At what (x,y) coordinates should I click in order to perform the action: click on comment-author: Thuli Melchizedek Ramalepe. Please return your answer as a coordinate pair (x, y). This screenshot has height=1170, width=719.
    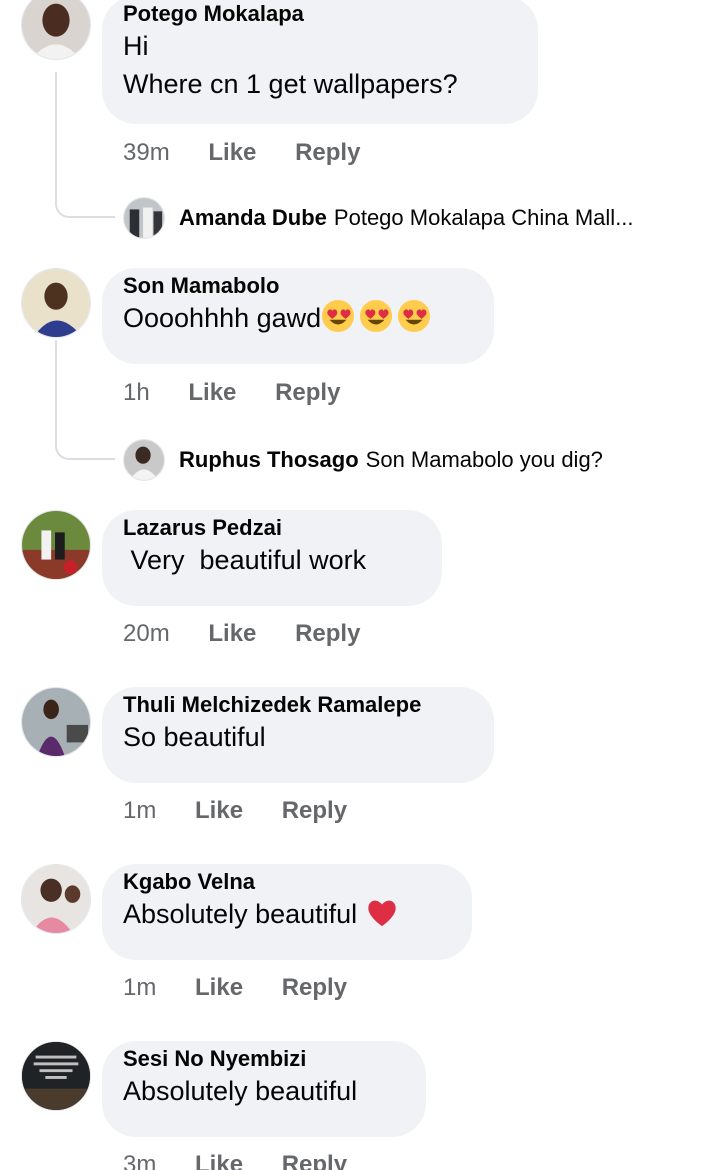
    Looking at the image, I should click on (298, 705).